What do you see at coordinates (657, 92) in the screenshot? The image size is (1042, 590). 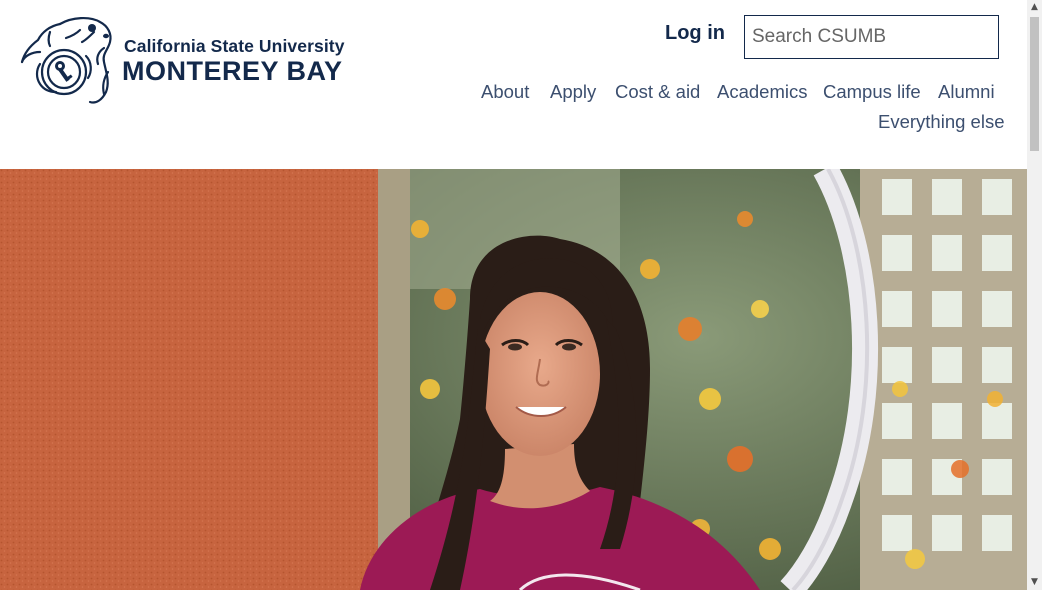 I see `nav-item-cost-aid: Cost & aid` at bounding box center [657, 92].